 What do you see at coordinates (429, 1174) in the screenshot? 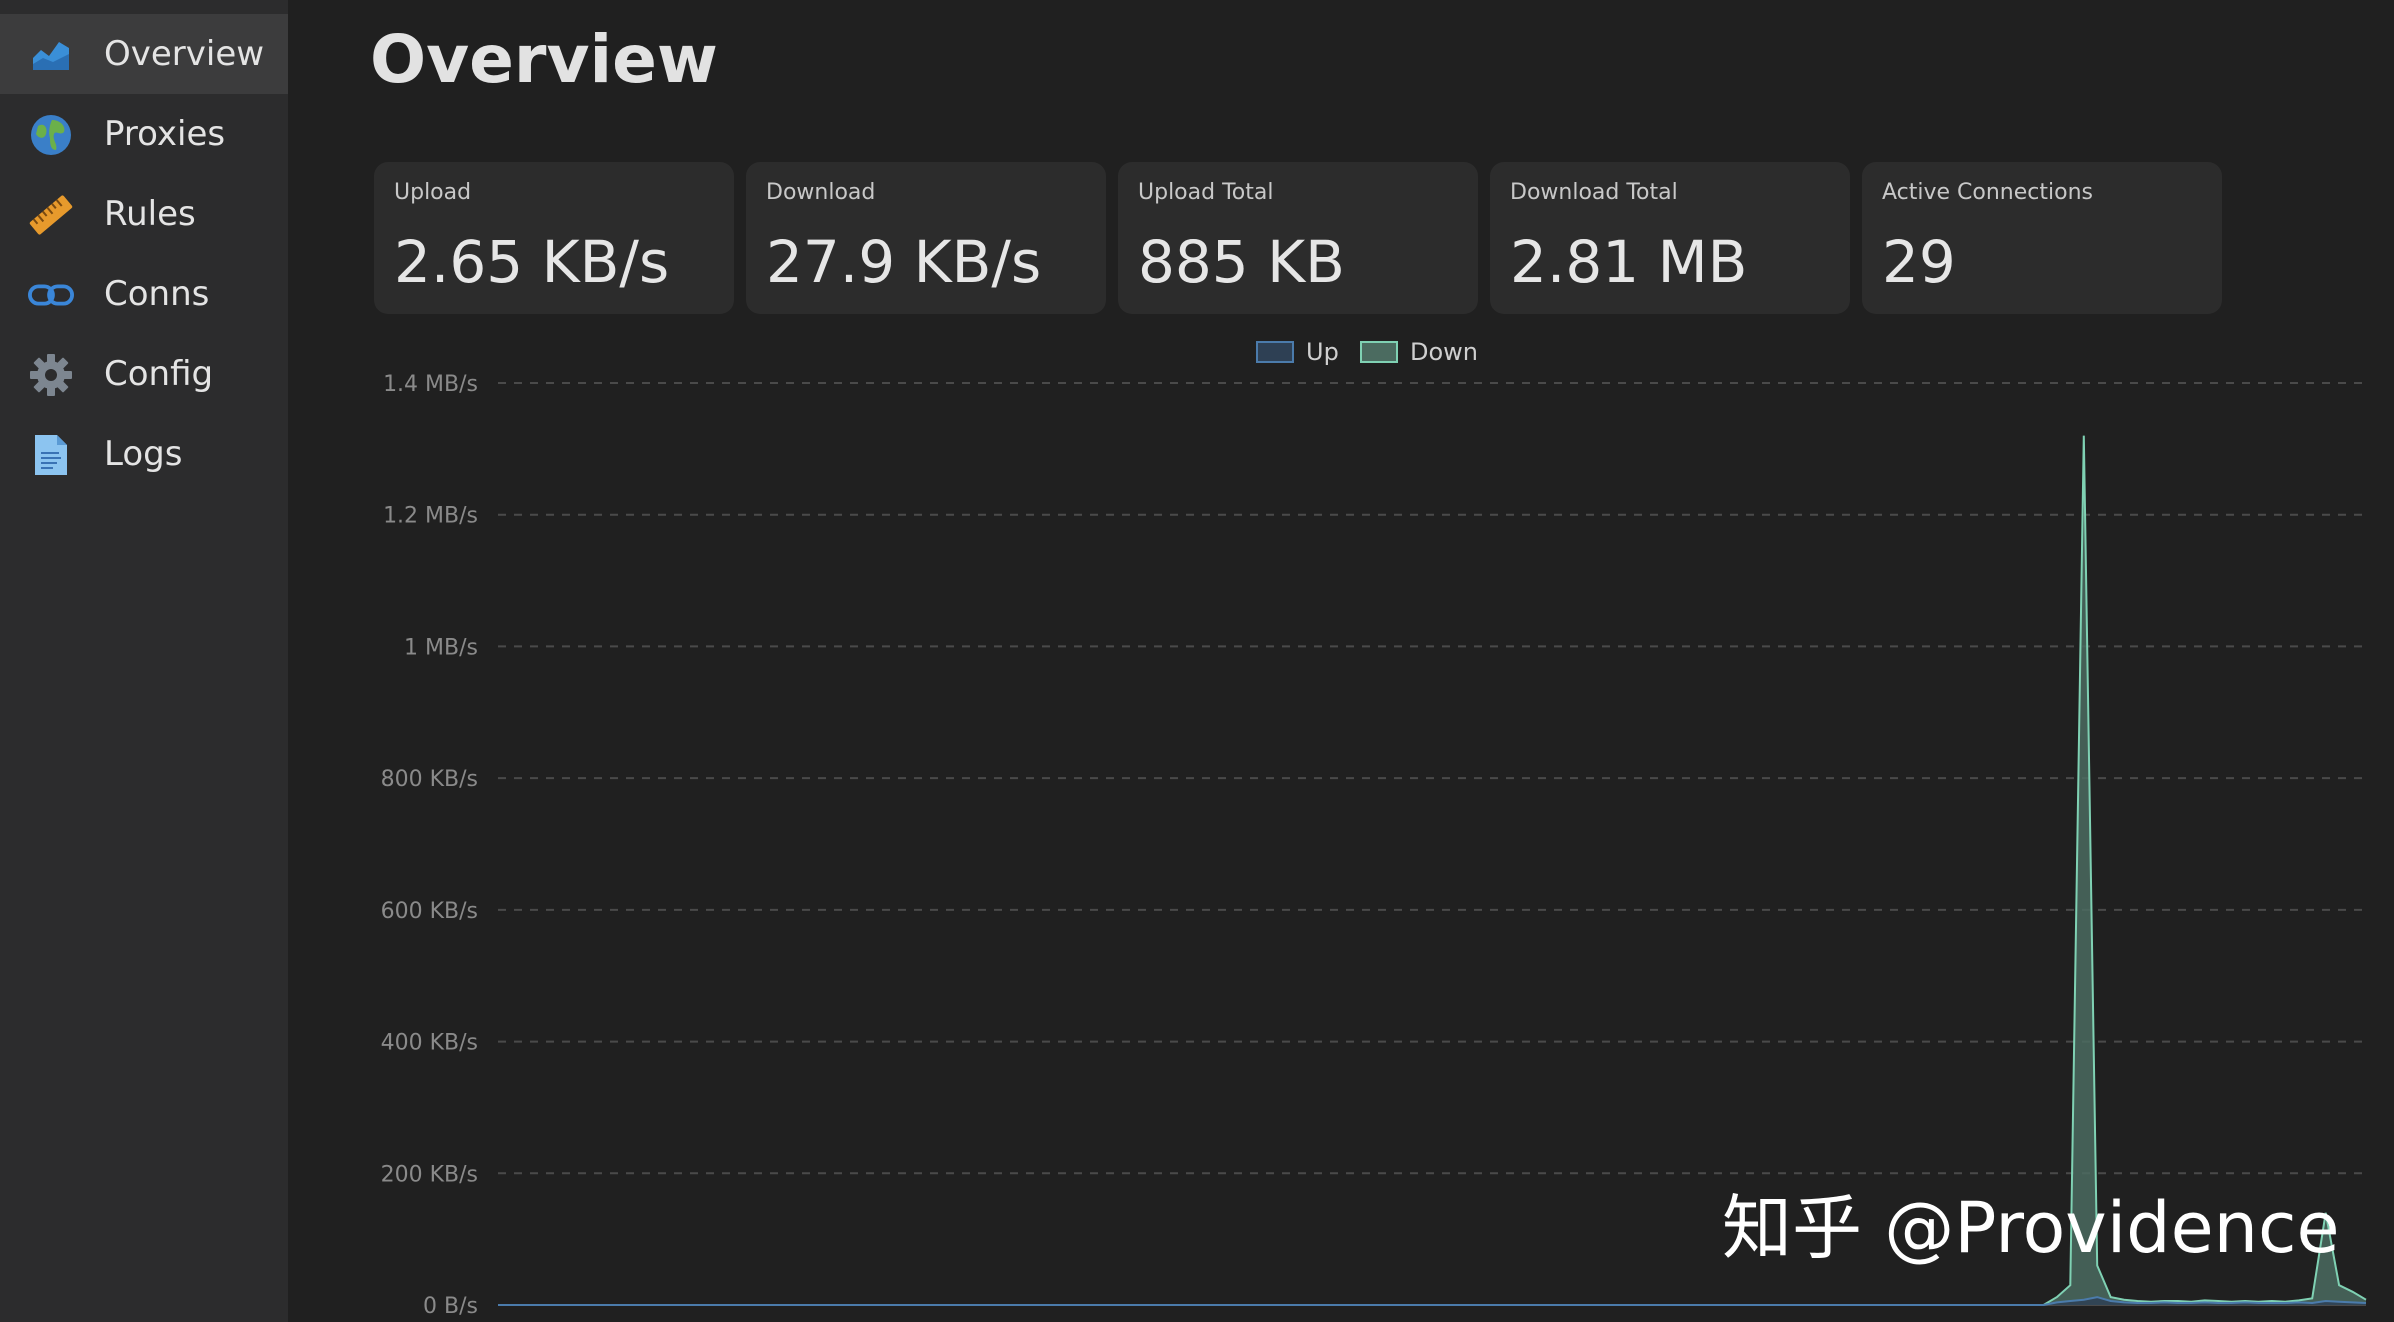
I see `y-tick-label: 200 KB/s` at bounding box center [429, 1174].